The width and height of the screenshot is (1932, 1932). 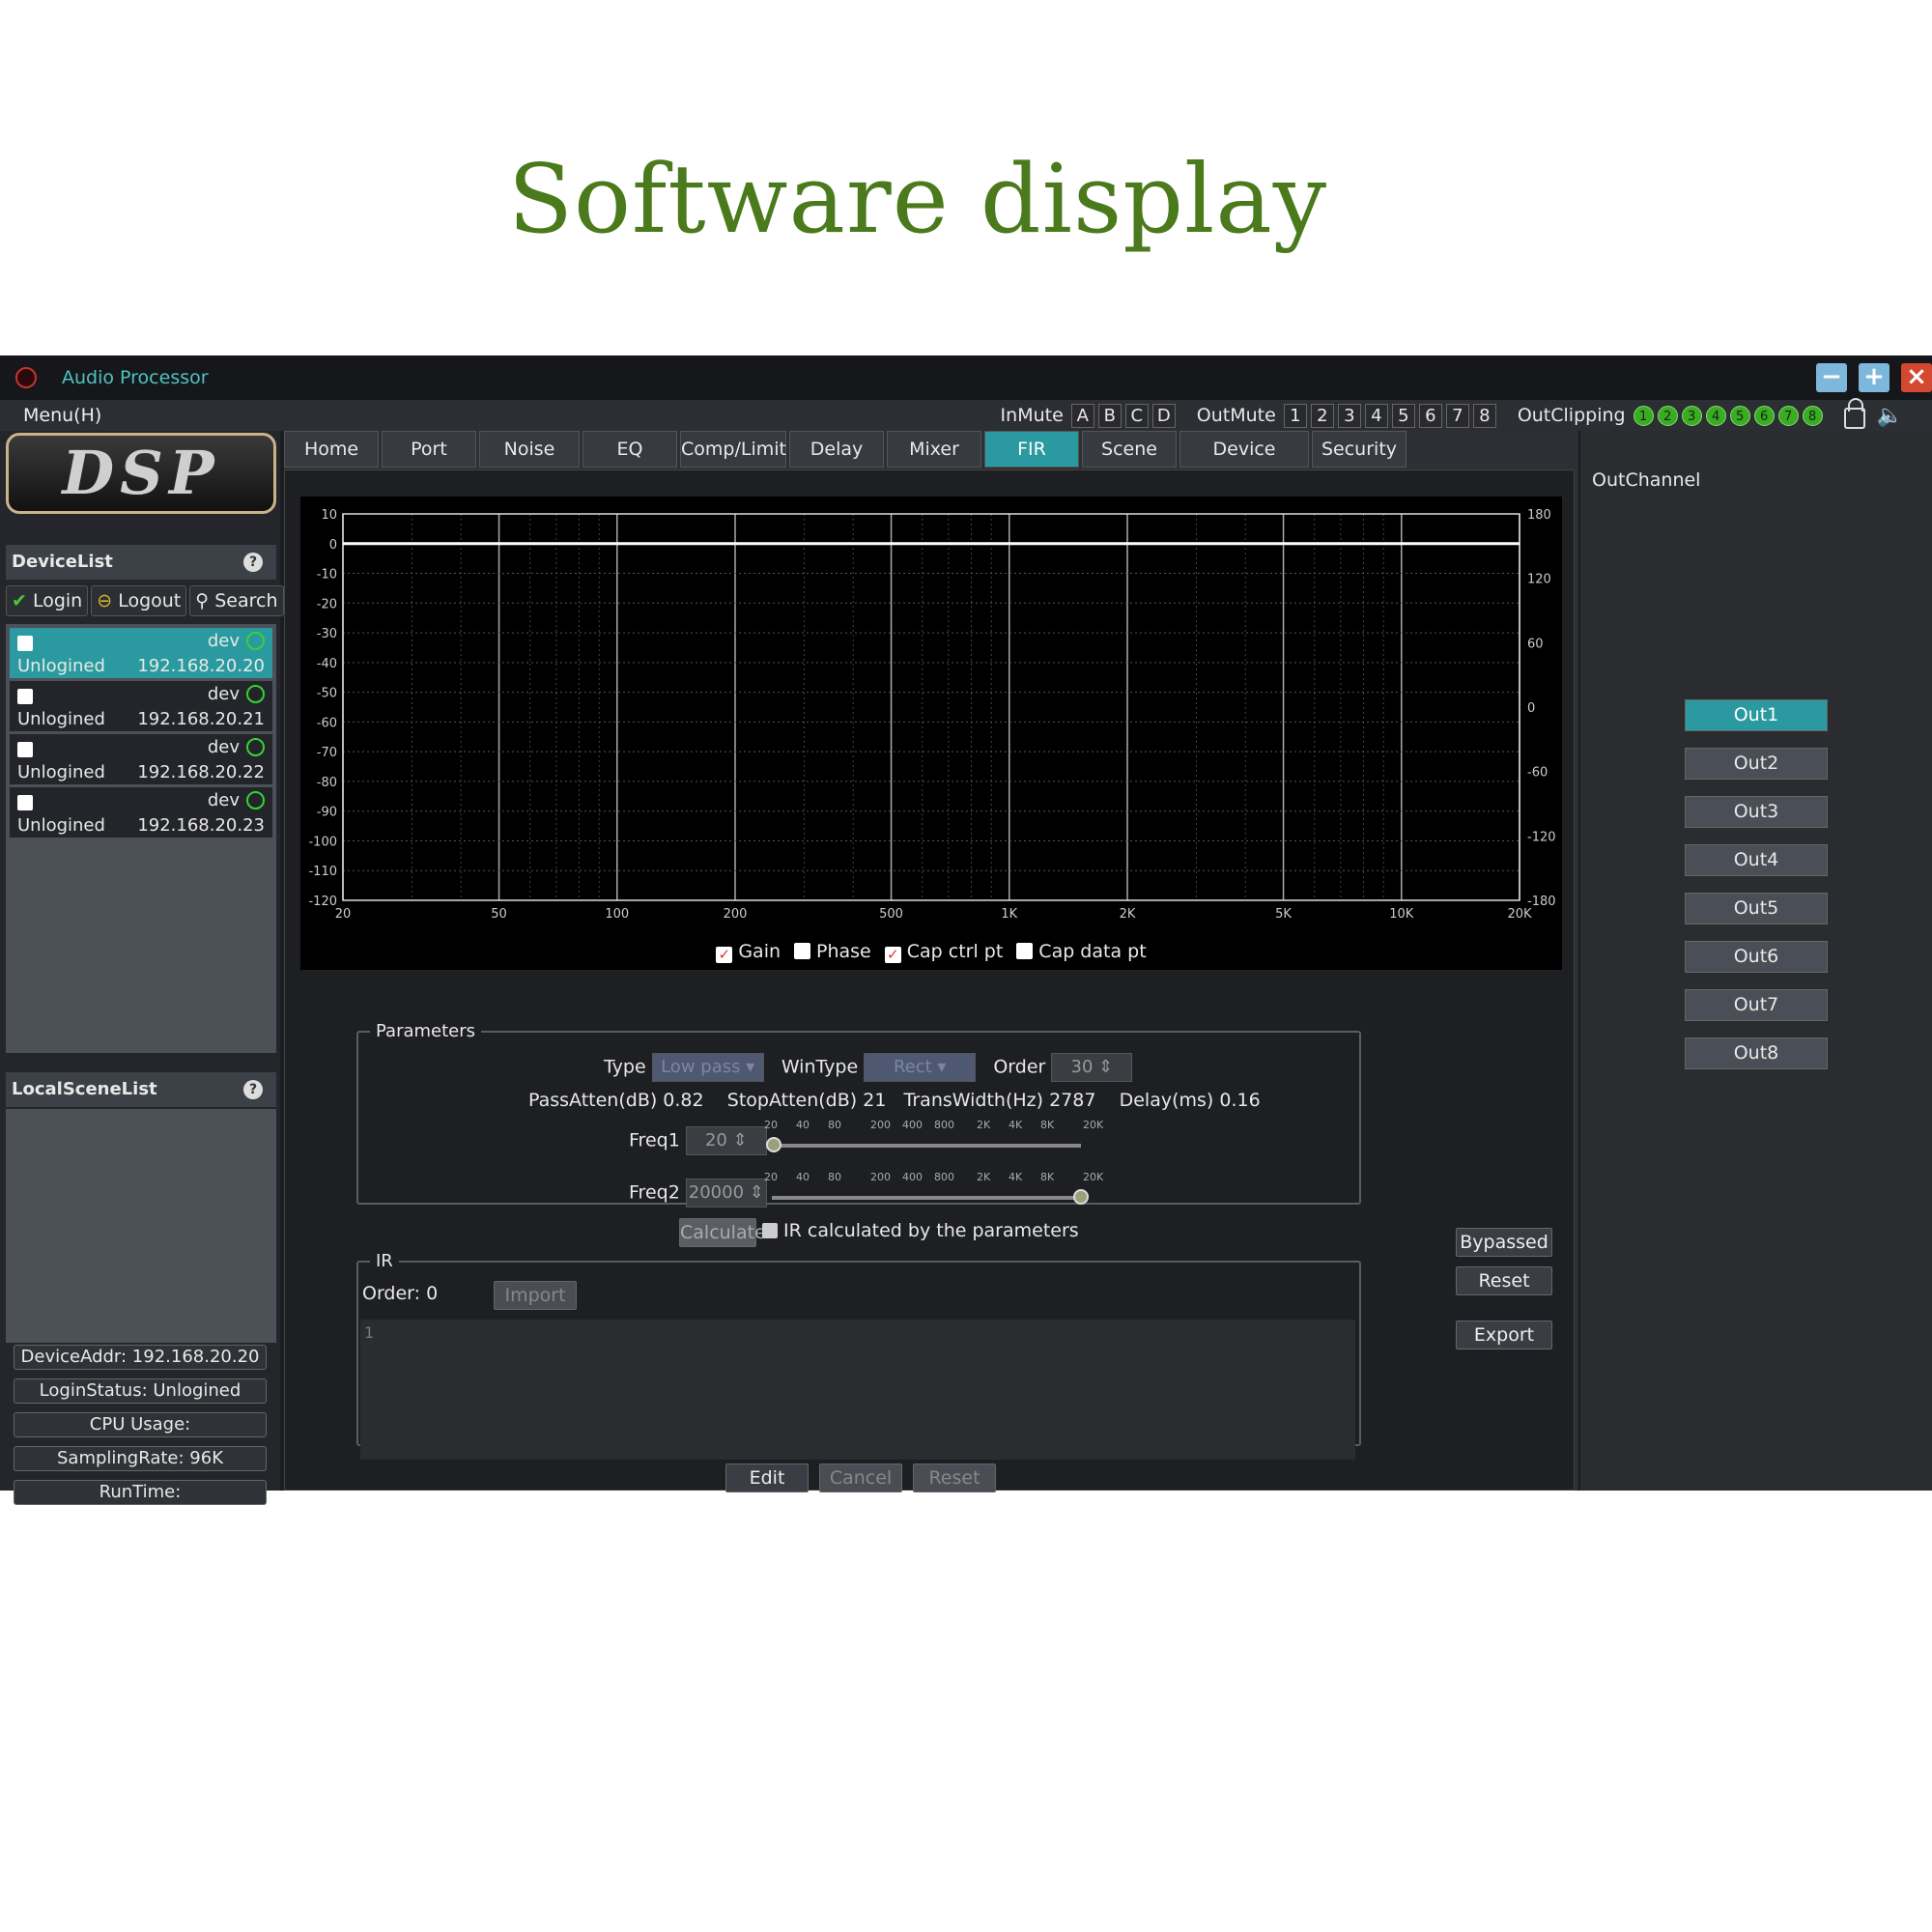 I want to click on local-scene-list, so click(x=141, y=1226).